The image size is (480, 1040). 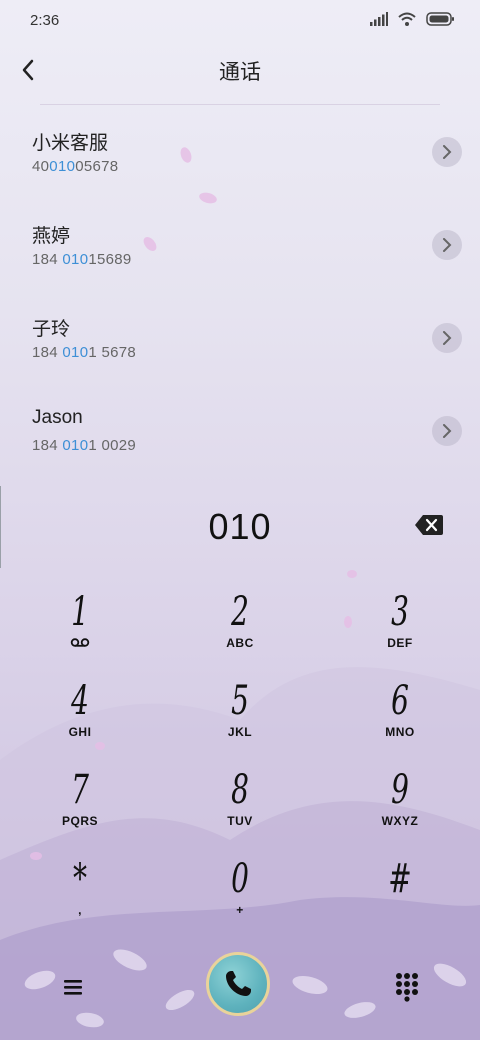 I want to click on header-divider, so click(x=240, y=104).